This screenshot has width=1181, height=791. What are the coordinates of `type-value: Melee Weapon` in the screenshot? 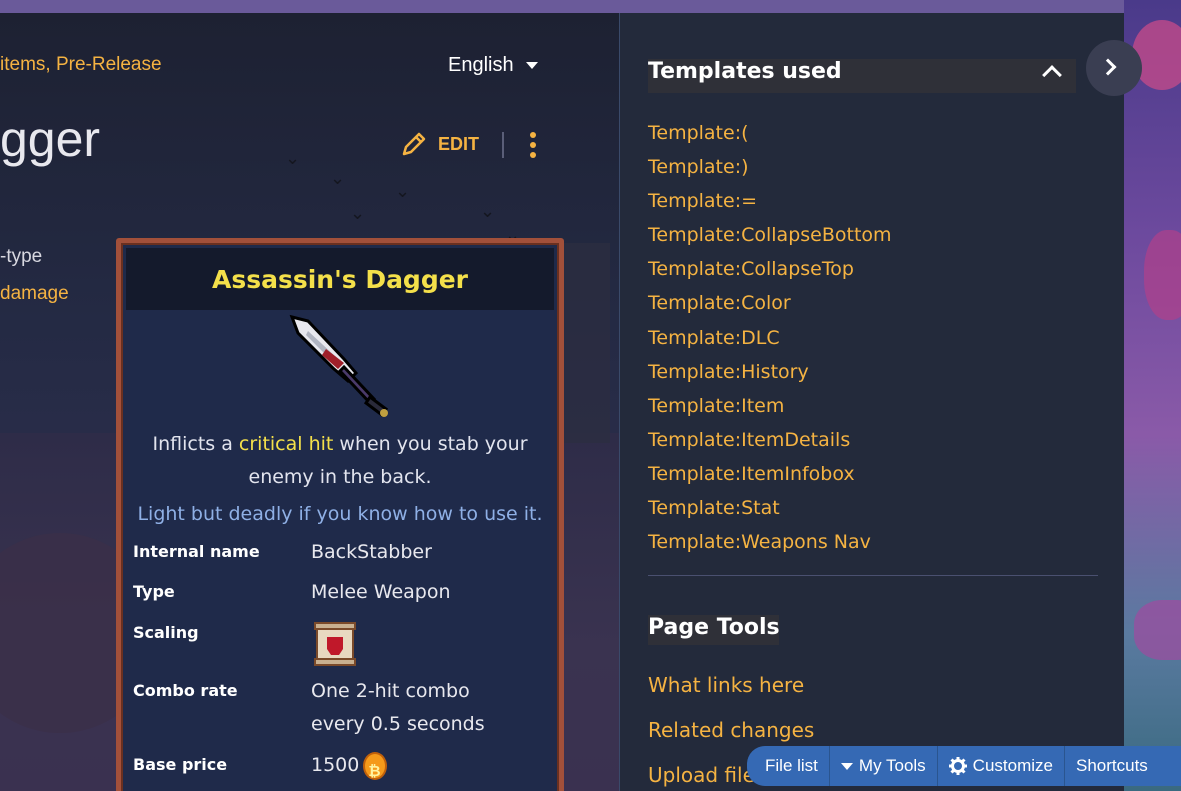 It's located at (381, 592).